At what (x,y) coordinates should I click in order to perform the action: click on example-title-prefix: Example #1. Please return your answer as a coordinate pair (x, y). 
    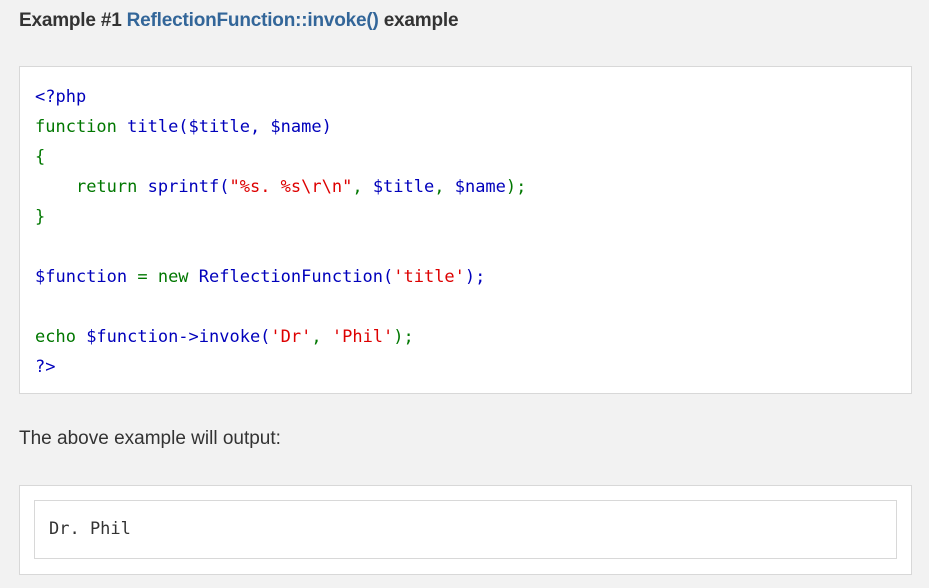
    Looking at the image, I should click on (73, 20).